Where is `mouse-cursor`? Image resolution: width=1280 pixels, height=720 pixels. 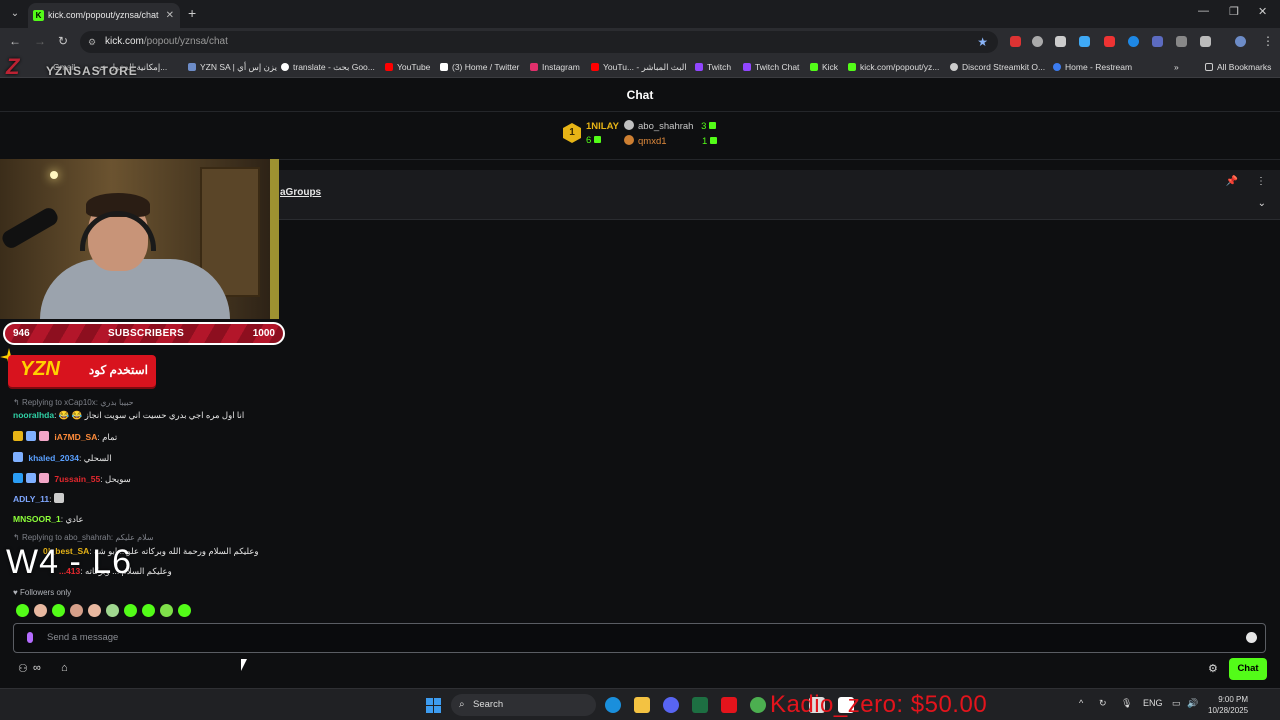
mouse-cursor is located at coordinates (244, 665).